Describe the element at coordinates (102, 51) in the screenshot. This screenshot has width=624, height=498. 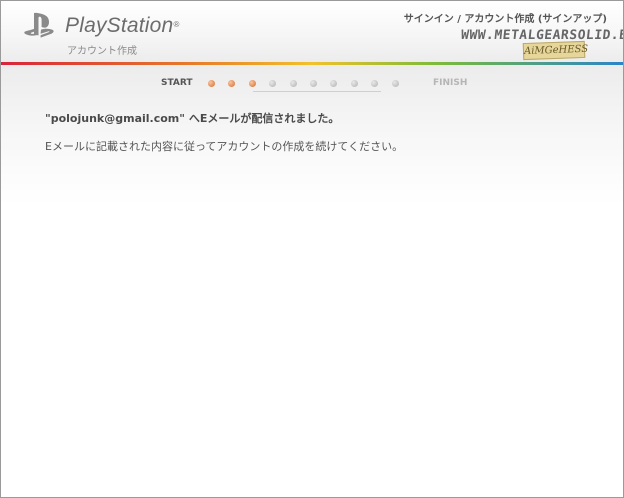
I see `page-subtitle: アカウント作成` at that location.